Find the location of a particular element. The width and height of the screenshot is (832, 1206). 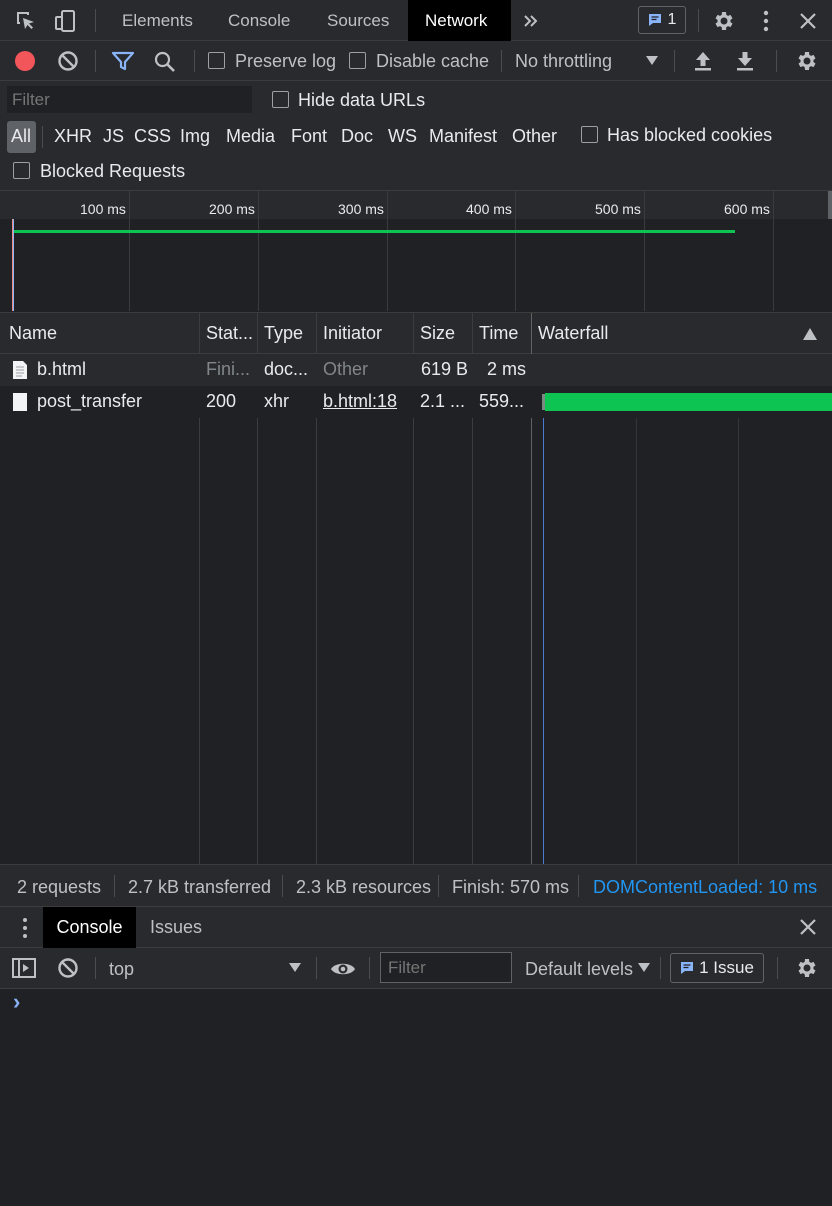

column-size: Size is located at coordinates (437, 333).